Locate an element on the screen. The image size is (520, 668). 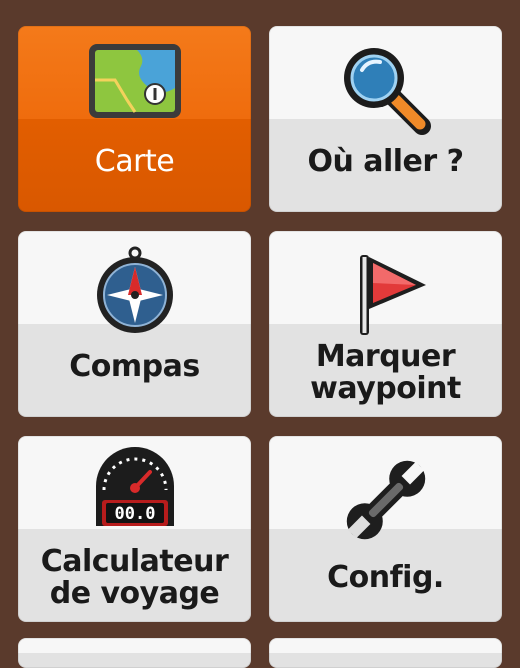
menu-item-label-line1: Marquer is located at coordinates (385, 356).